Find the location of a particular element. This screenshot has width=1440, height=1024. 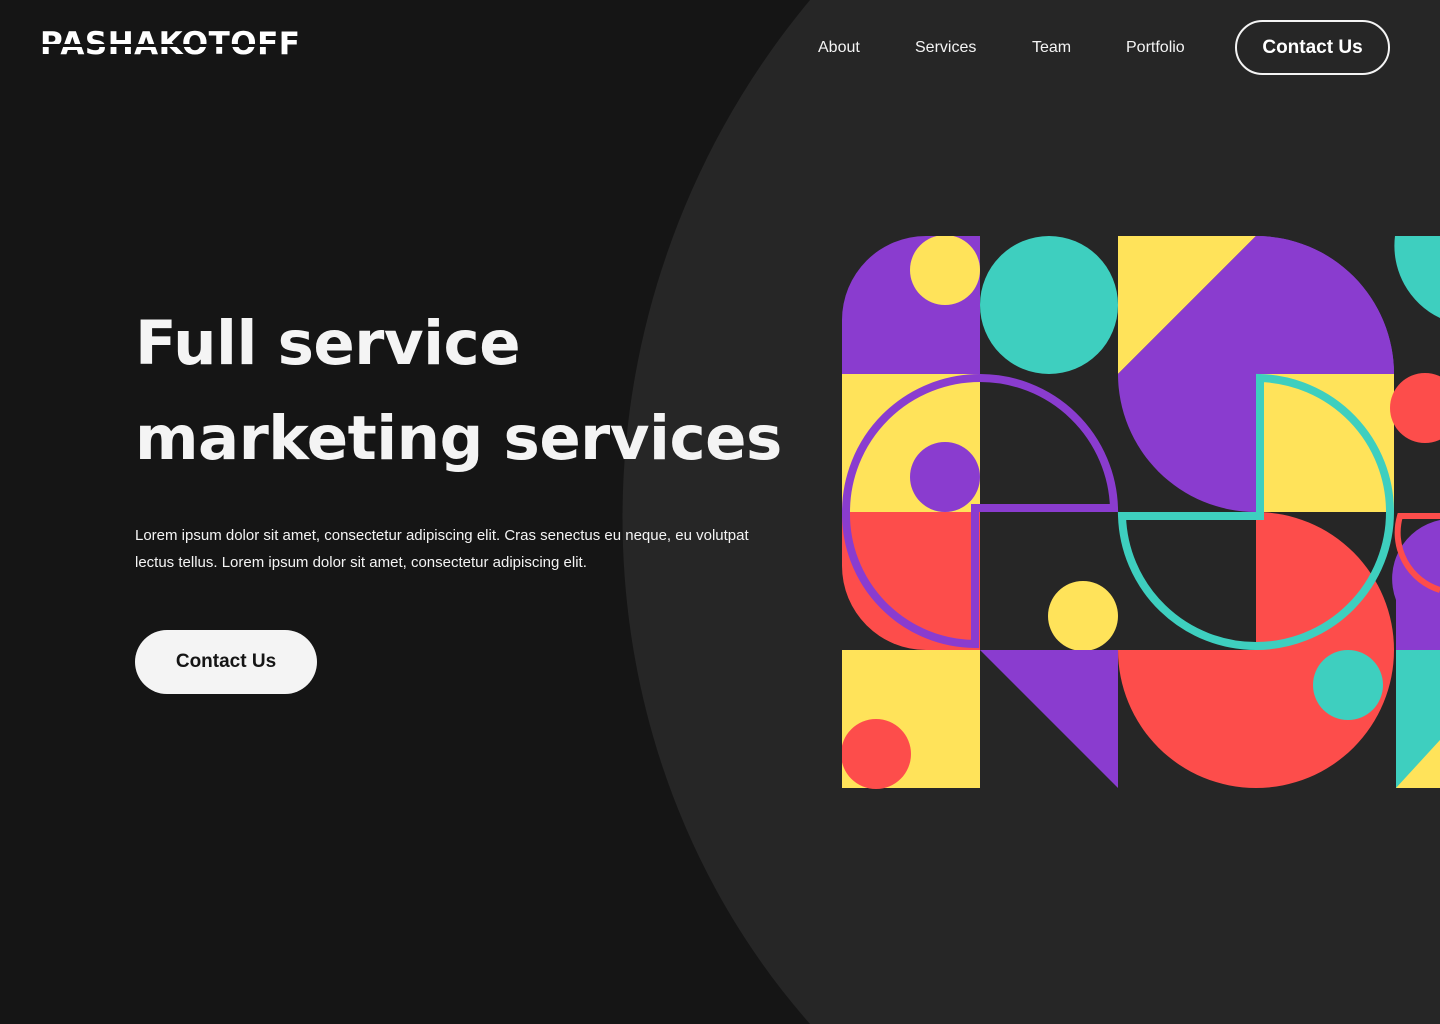

art-teal-edge-quarter is located at coordinates (1417, 277).